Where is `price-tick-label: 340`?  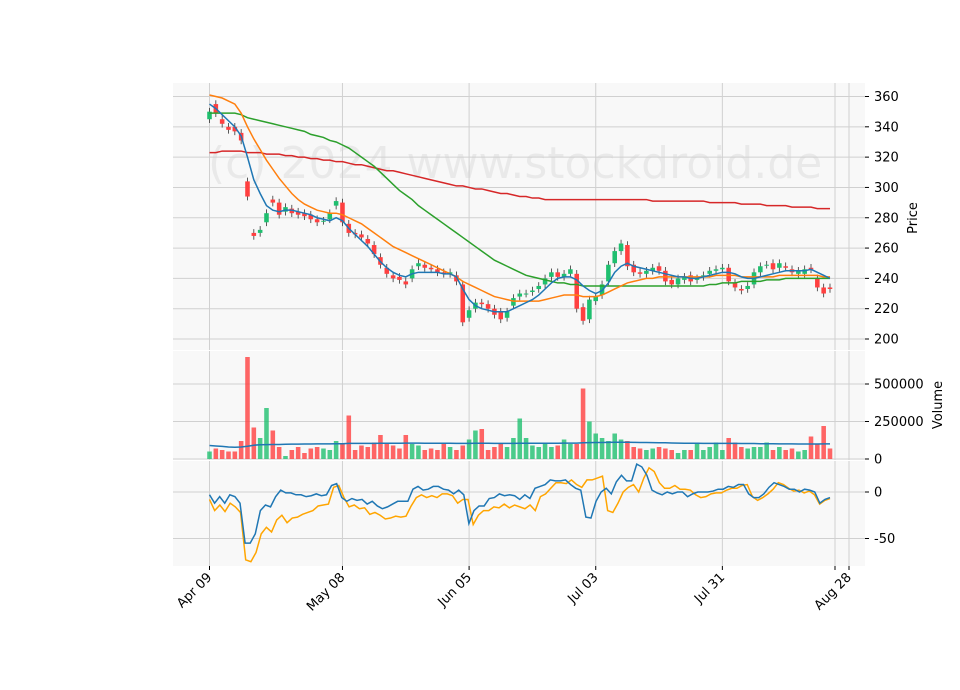
price-tick-label: 340 is located at coordinates (886, 127).